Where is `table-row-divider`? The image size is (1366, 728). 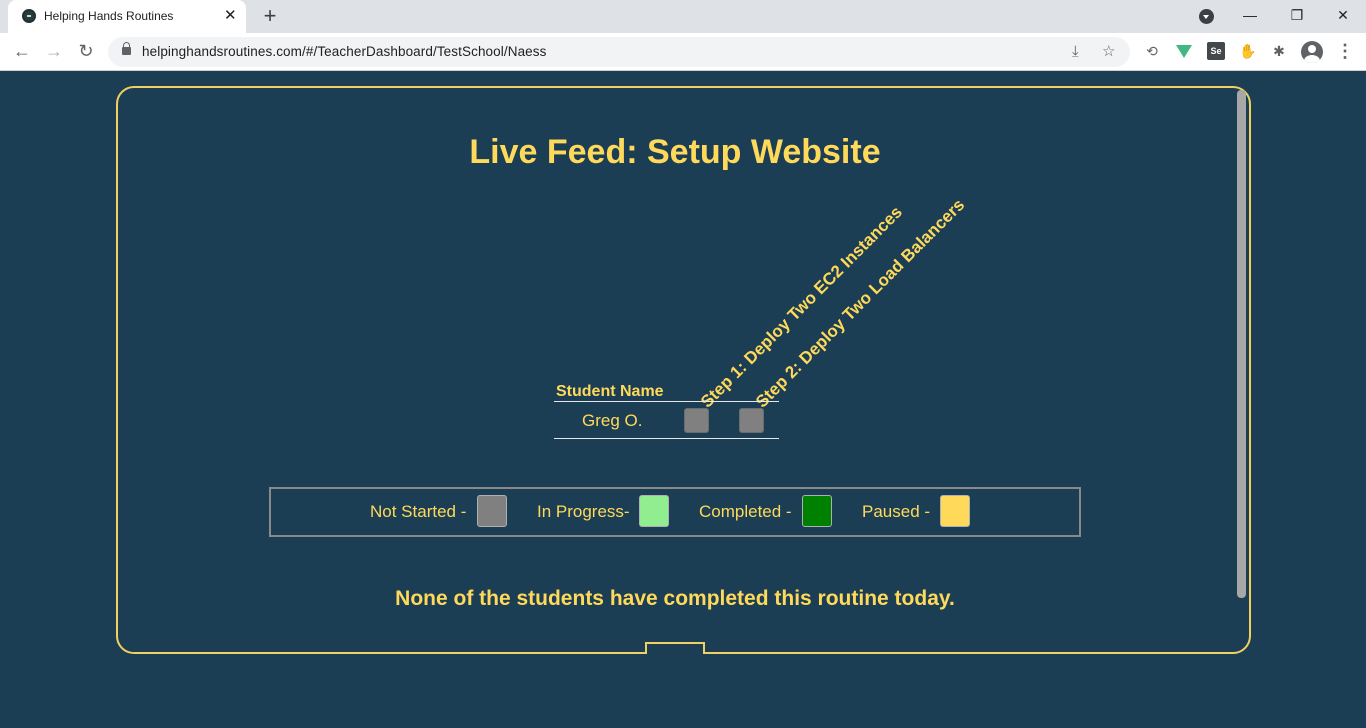 table-row-divider is located at coordinates (666, 438).